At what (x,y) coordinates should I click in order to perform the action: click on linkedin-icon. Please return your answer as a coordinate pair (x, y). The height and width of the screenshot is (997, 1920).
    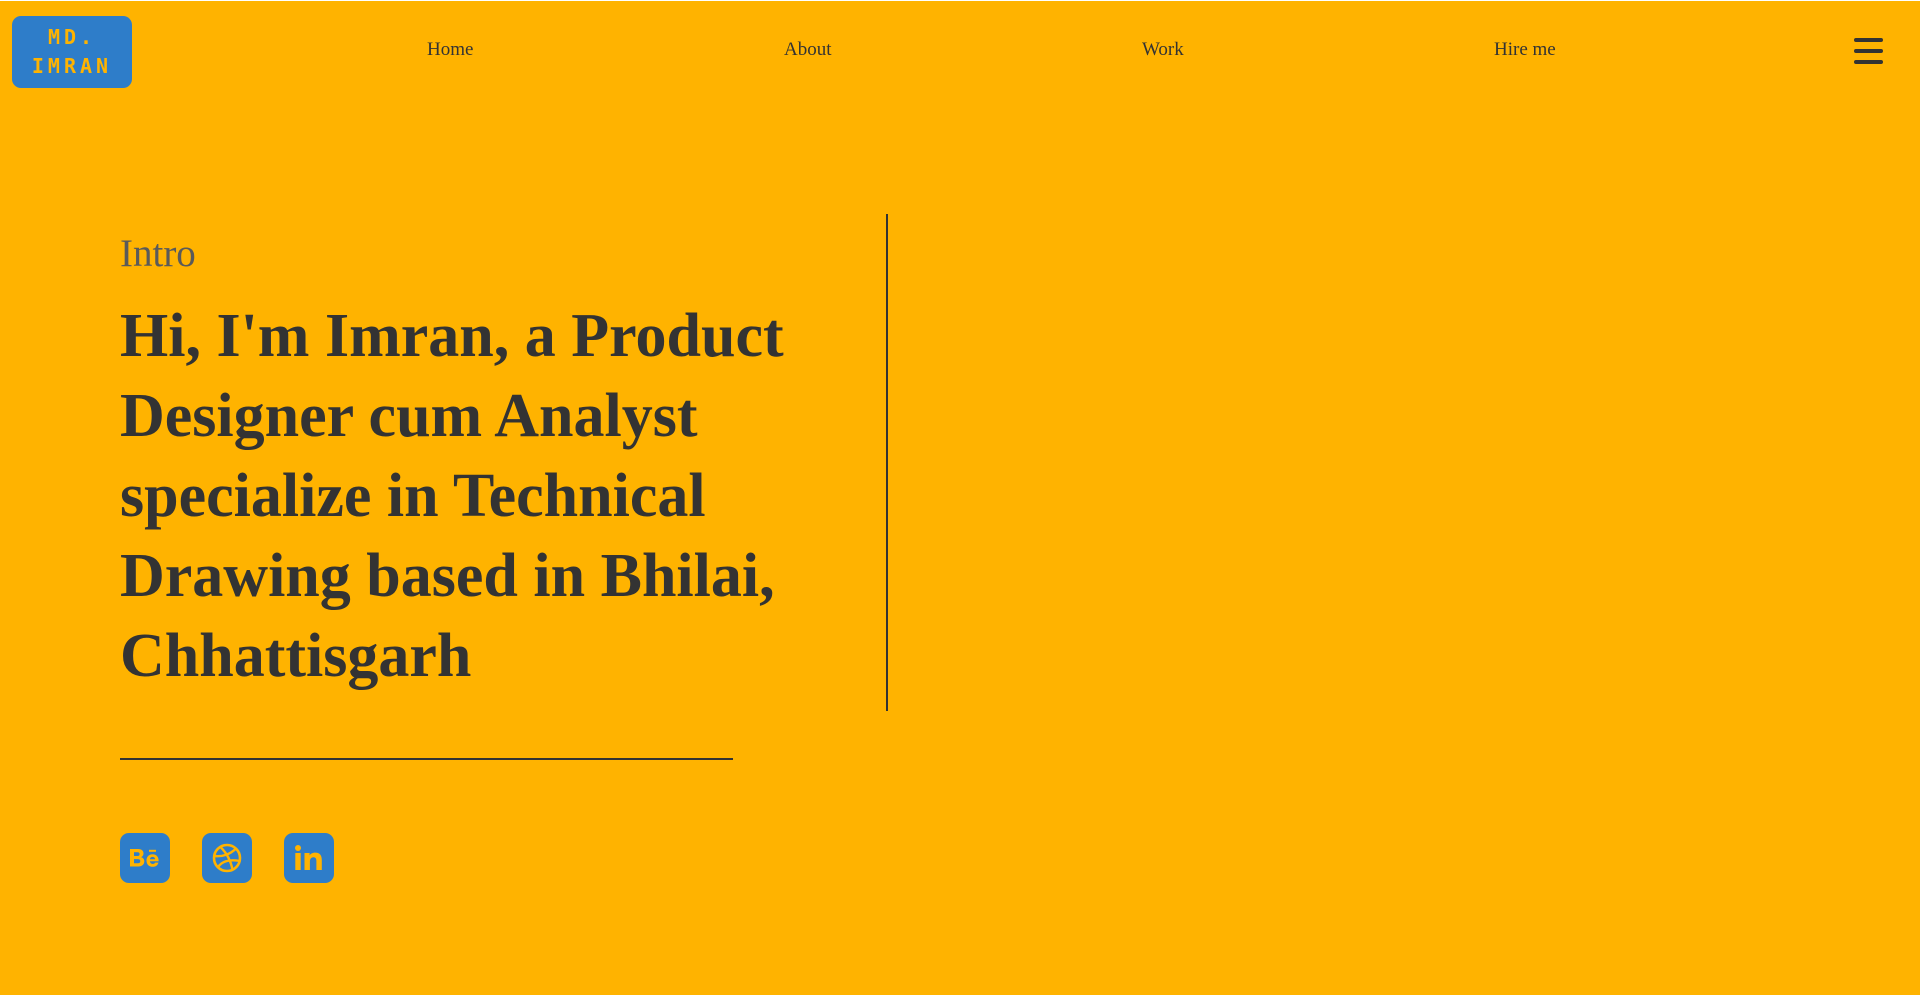
    Looking at the image, I should click on (308, 857).